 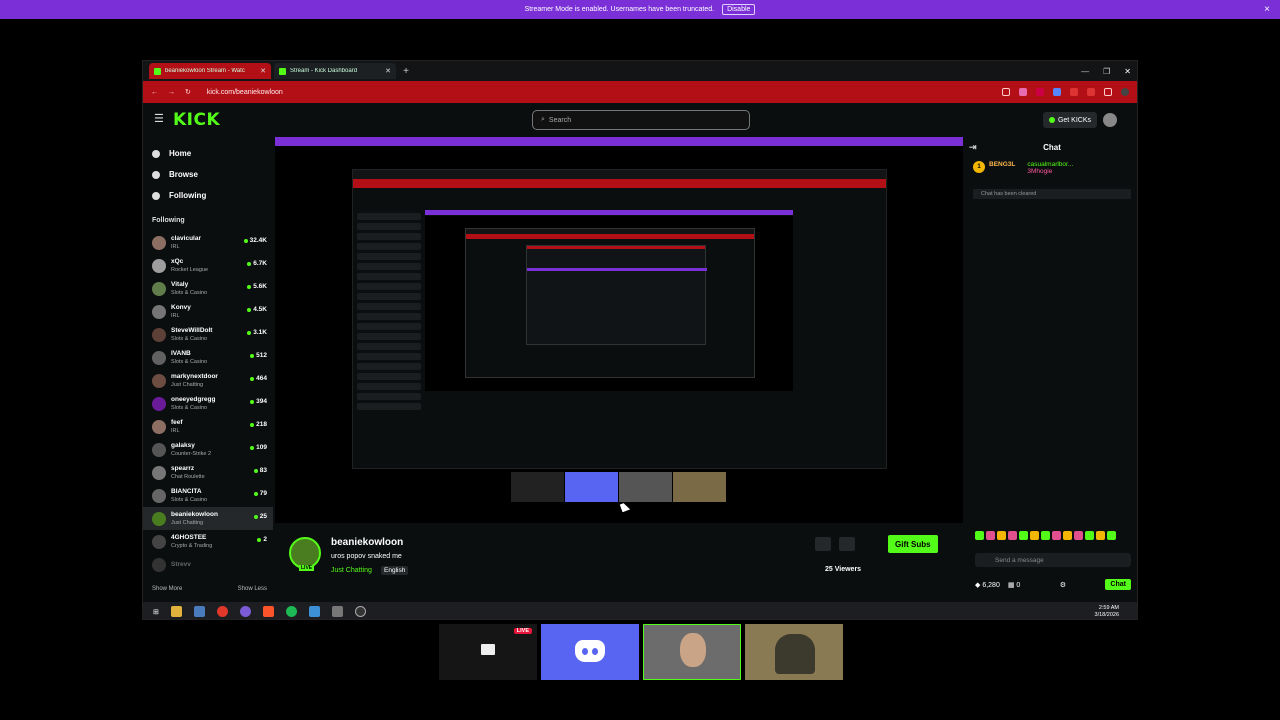 I want to click on explorer-icon, so click(x=176, y=611).